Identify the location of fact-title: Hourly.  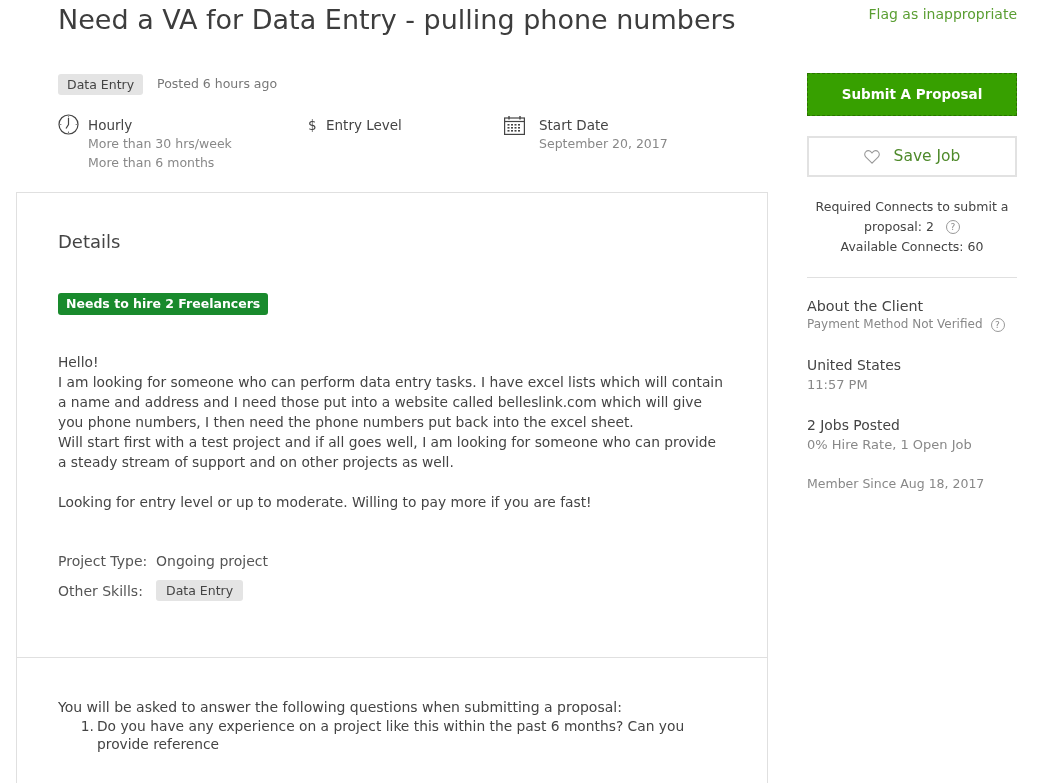
(111, 125).